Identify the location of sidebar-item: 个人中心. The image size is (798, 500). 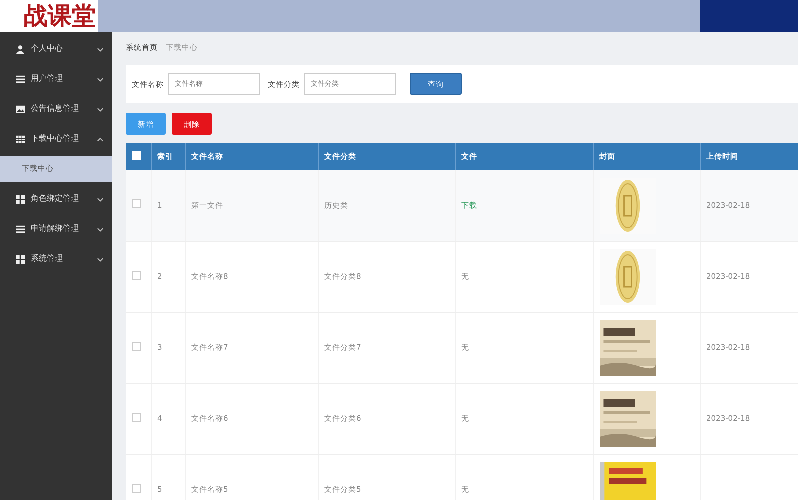
(56, 49).